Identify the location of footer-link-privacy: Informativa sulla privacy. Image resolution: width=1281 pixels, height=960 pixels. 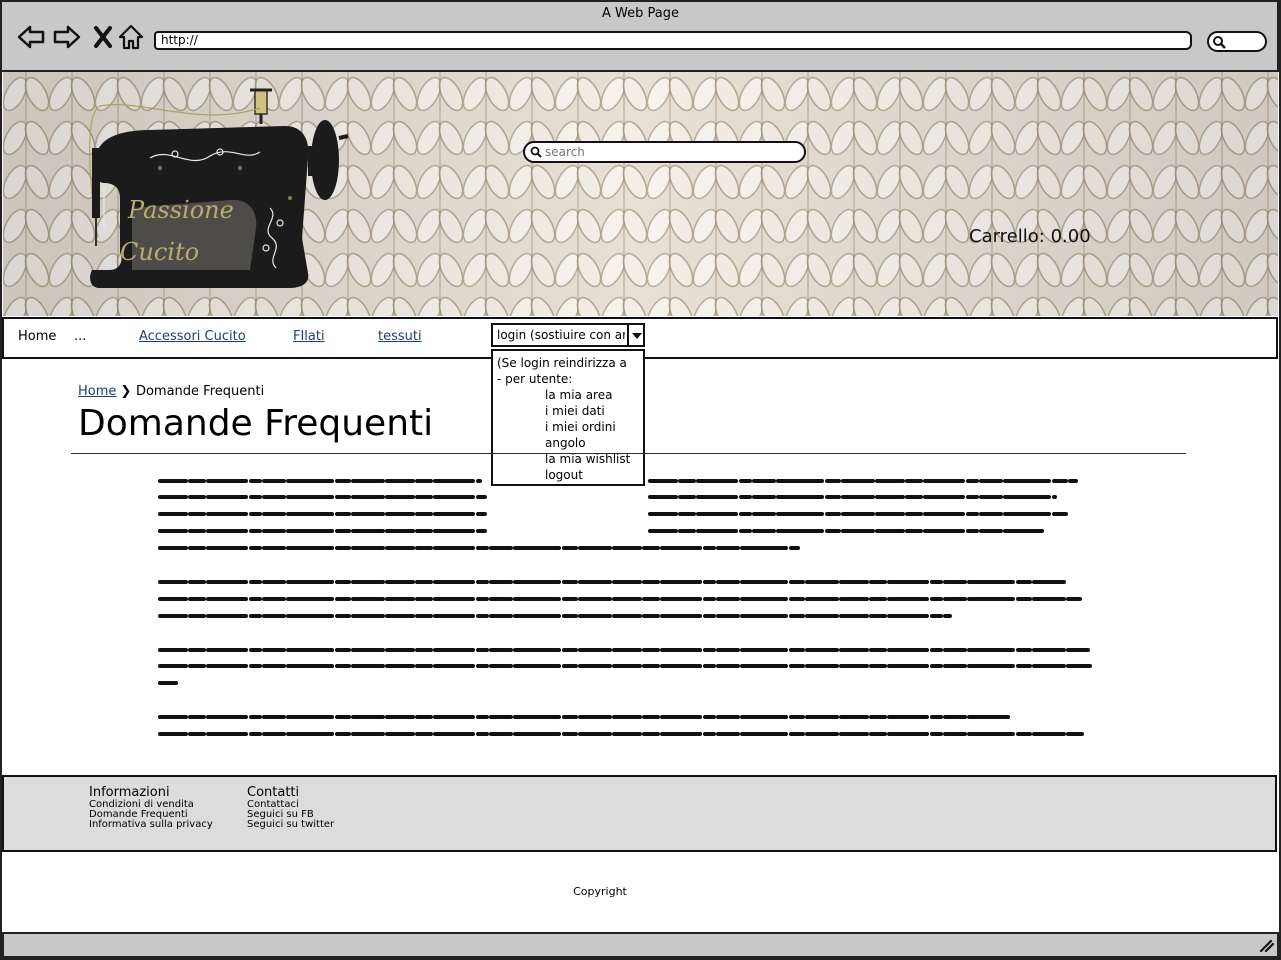
(151, 825).